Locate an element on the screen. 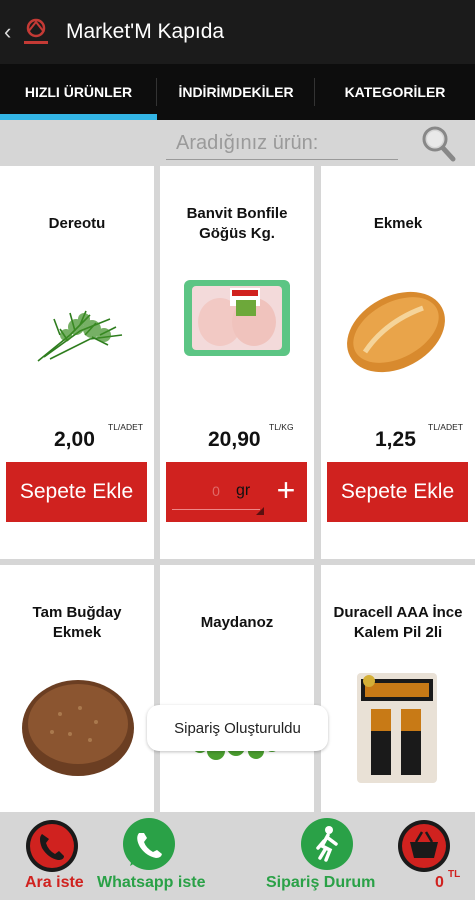  price-row: 2,00 TL/ADET is located at coordinates (77, 437).